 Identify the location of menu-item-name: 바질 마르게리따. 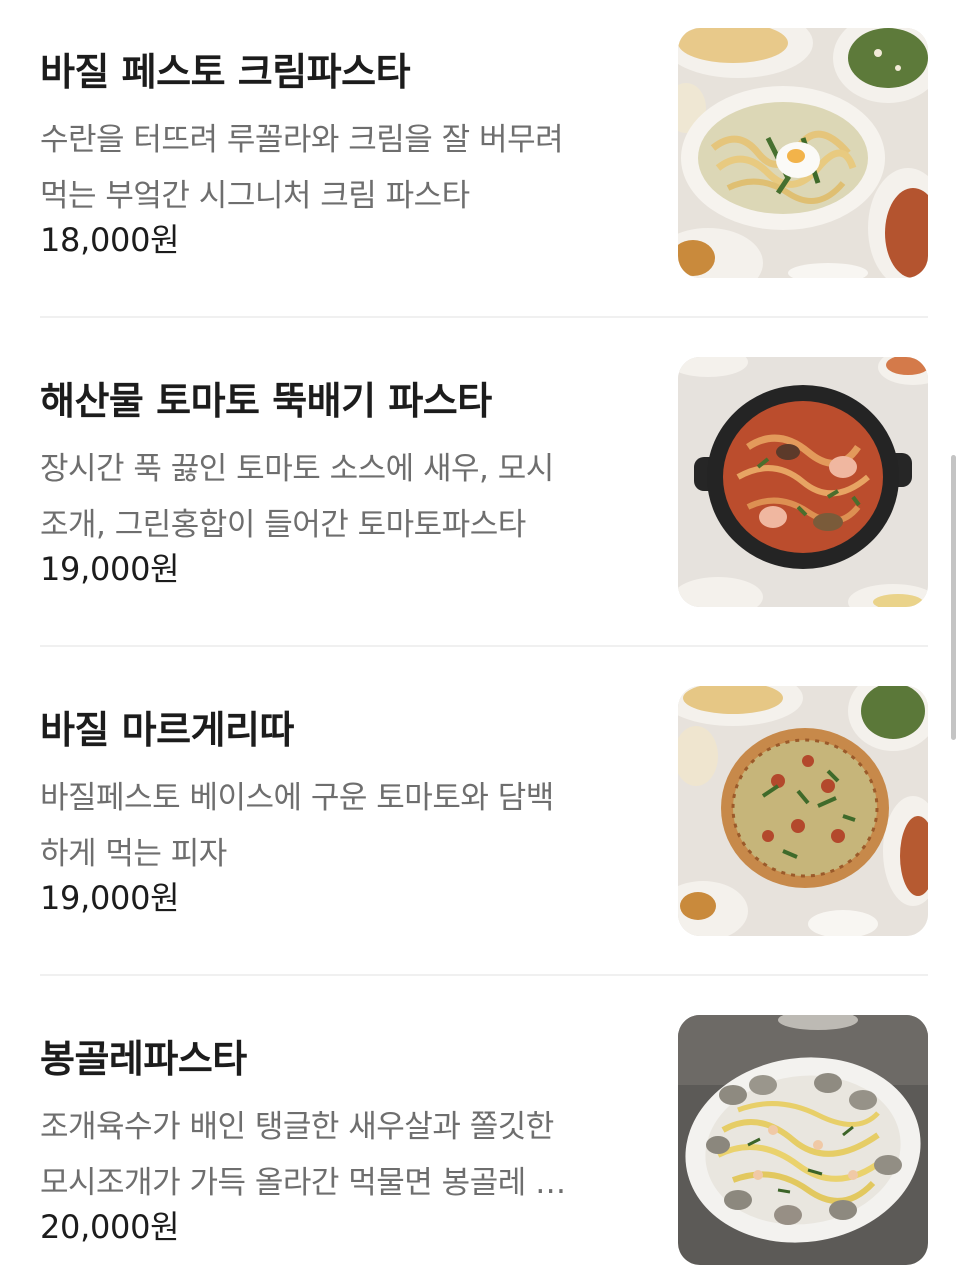
(167, 730).